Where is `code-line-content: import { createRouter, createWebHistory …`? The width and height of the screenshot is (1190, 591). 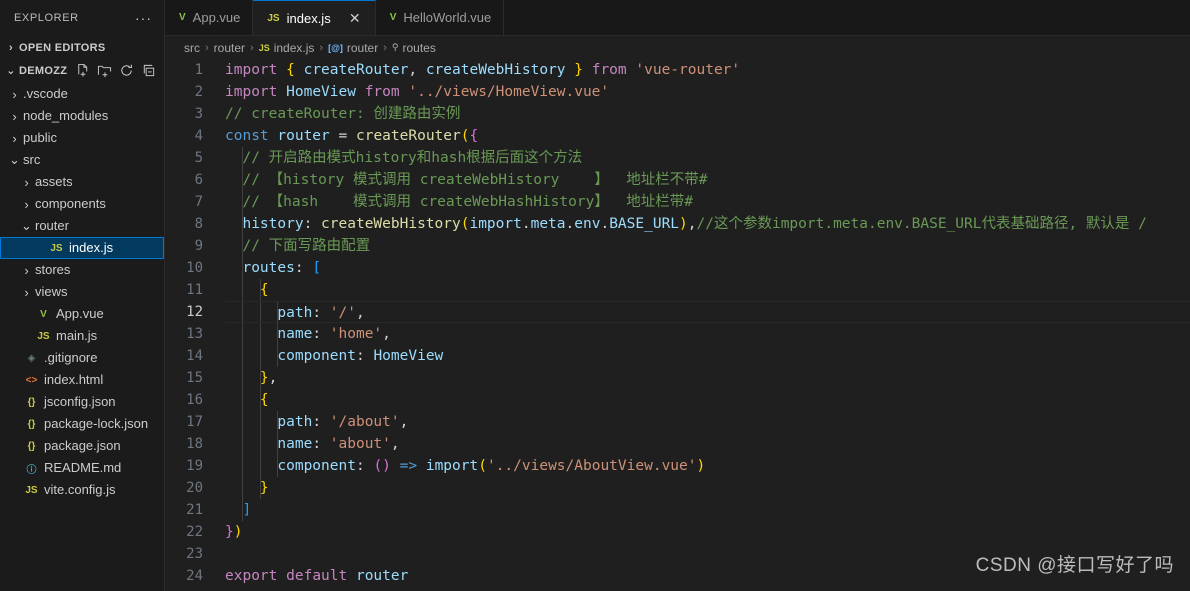
code-line-content: import { createRouter, createWebHistory … is located at coordinates (483, 70).